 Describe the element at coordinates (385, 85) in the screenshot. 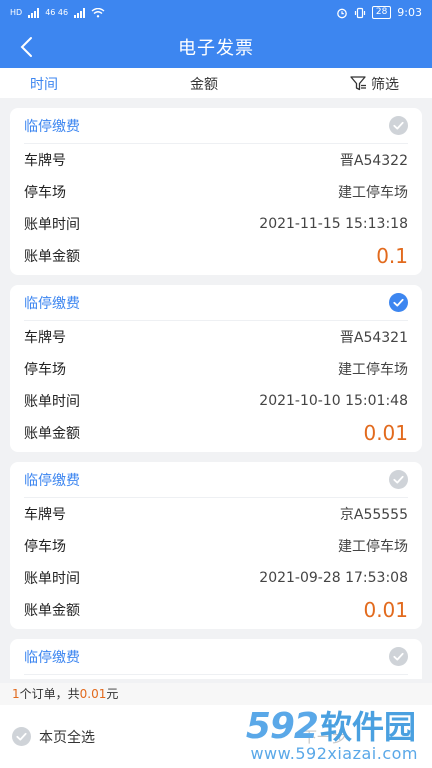

I see `filter-label: 筛选` at that location.